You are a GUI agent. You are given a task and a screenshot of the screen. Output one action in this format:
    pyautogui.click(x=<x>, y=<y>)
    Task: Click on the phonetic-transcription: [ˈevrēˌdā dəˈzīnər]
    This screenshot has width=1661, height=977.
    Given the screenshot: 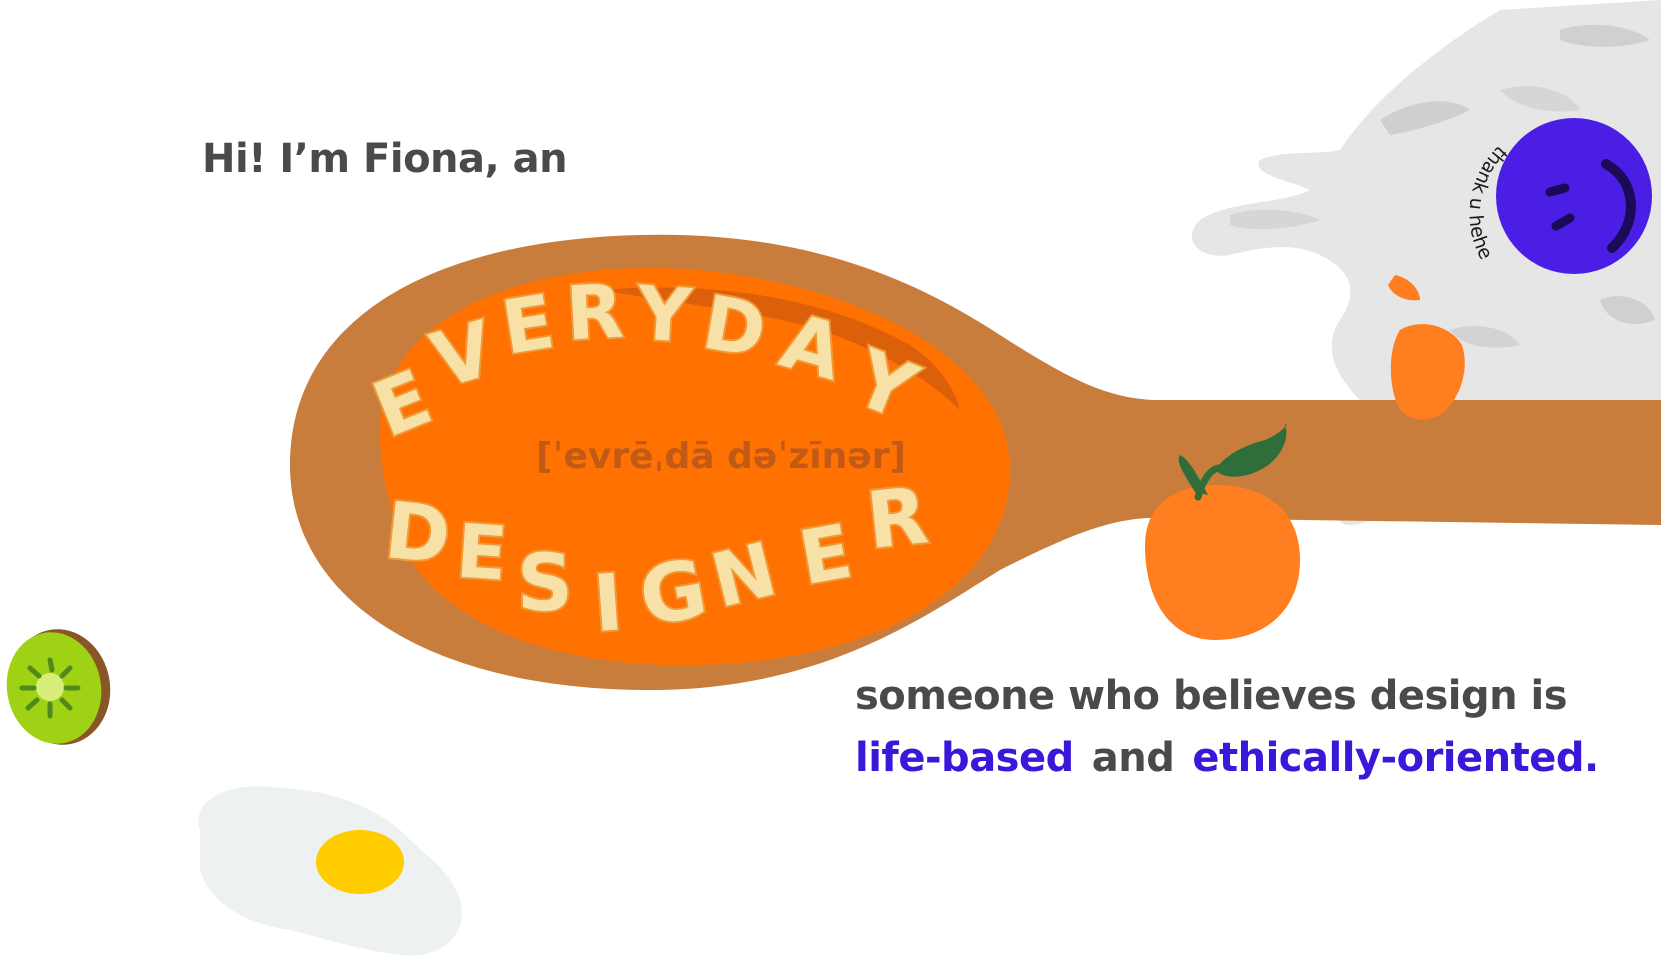 What is the action you would take?
    pyautogui.click(x=721, y=456)
    